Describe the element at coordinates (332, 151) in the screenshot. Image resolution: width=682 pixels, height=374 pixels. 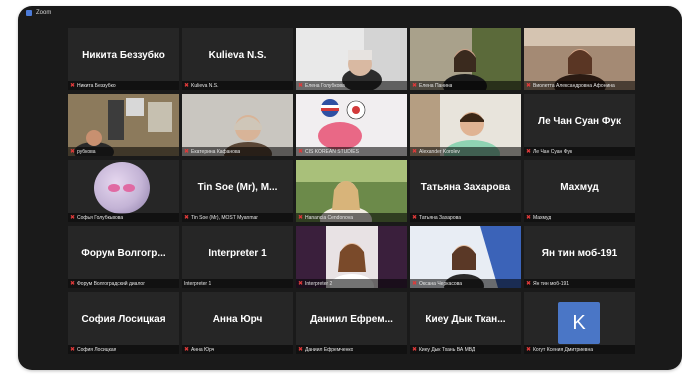
I see `participant-label: CIS KOREAN STUDIES` at that location.